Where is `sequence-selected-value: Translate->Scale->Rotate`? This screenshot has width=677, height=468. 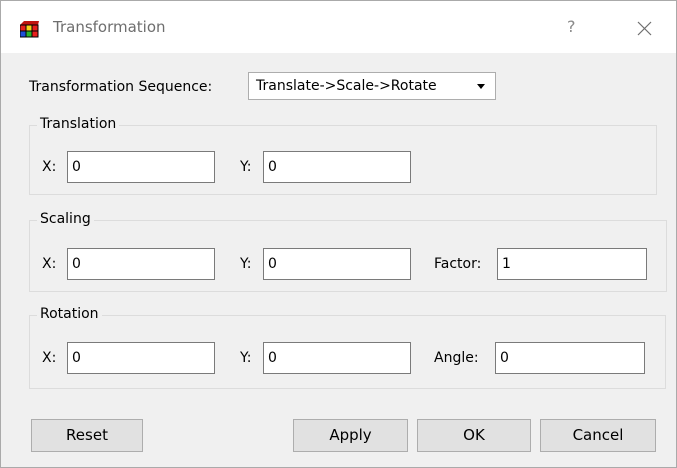 sequence-selected-value: Translate->Scale->Rotate is located at coordinates (346, 86).